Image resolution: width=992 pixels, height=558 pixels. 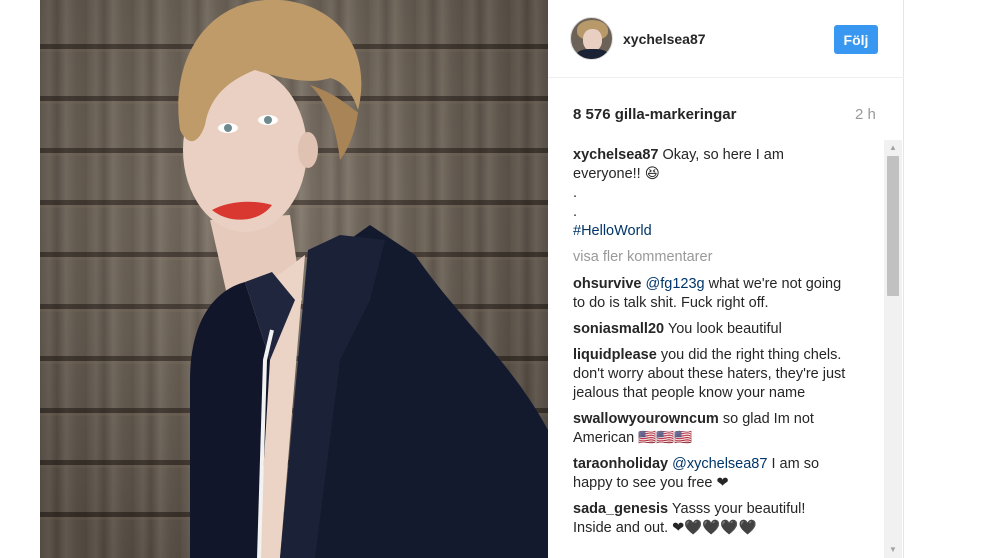 I want to click on post-timestamp: 2 h, so click(x=865, y=114).